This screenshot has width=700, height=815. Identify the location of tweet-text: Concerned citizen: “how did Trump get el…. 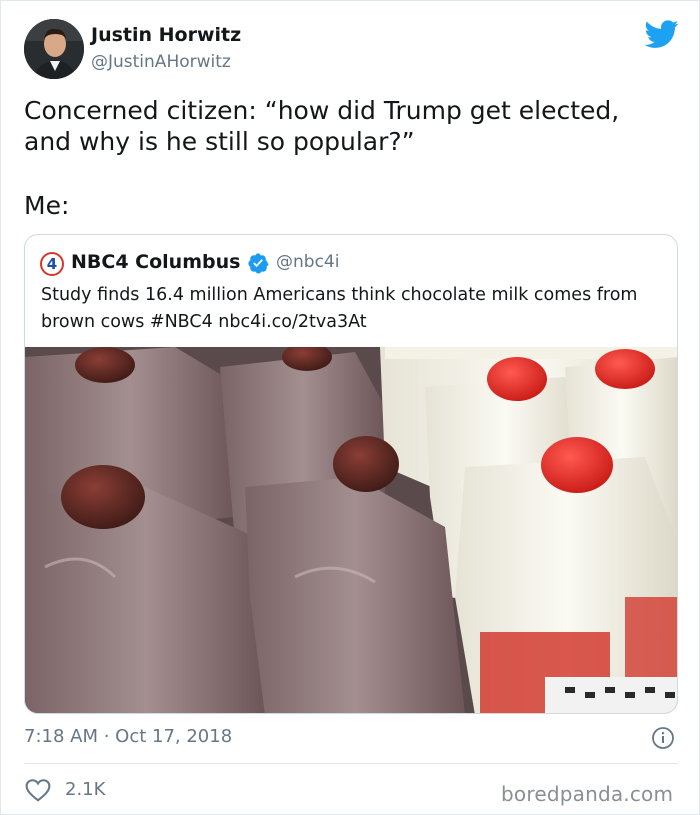
(322, 126).